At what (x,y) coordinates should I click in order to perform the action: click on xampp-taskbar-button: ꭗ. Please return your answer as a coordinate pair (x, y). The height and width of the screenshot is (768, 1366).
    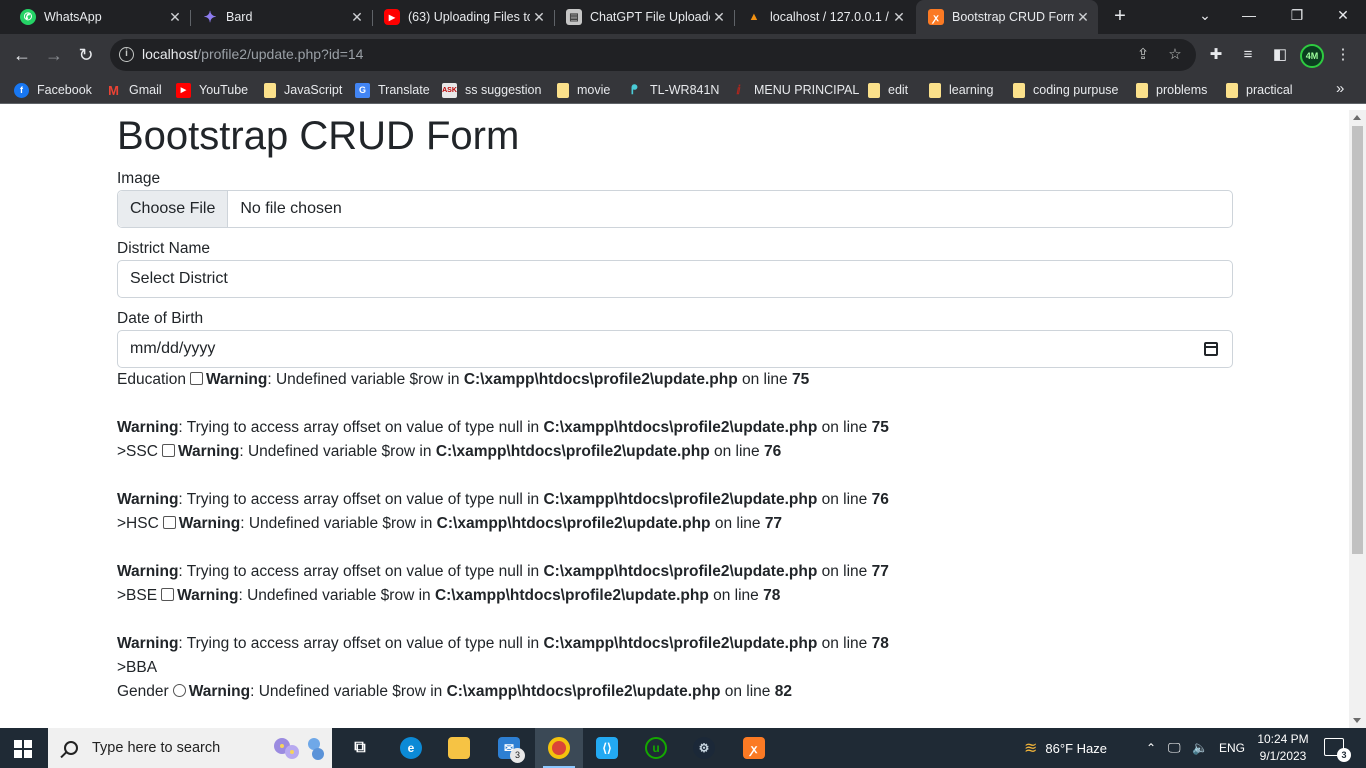
    Looking at the image, I should click on (754, 748).